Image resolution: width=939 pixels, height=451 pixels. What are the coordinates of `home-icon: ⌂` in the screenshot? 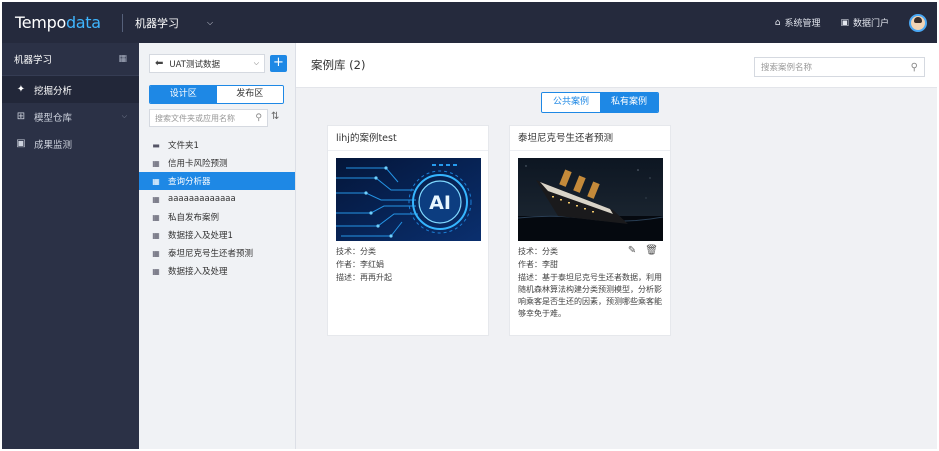 It's located at (777, 22).